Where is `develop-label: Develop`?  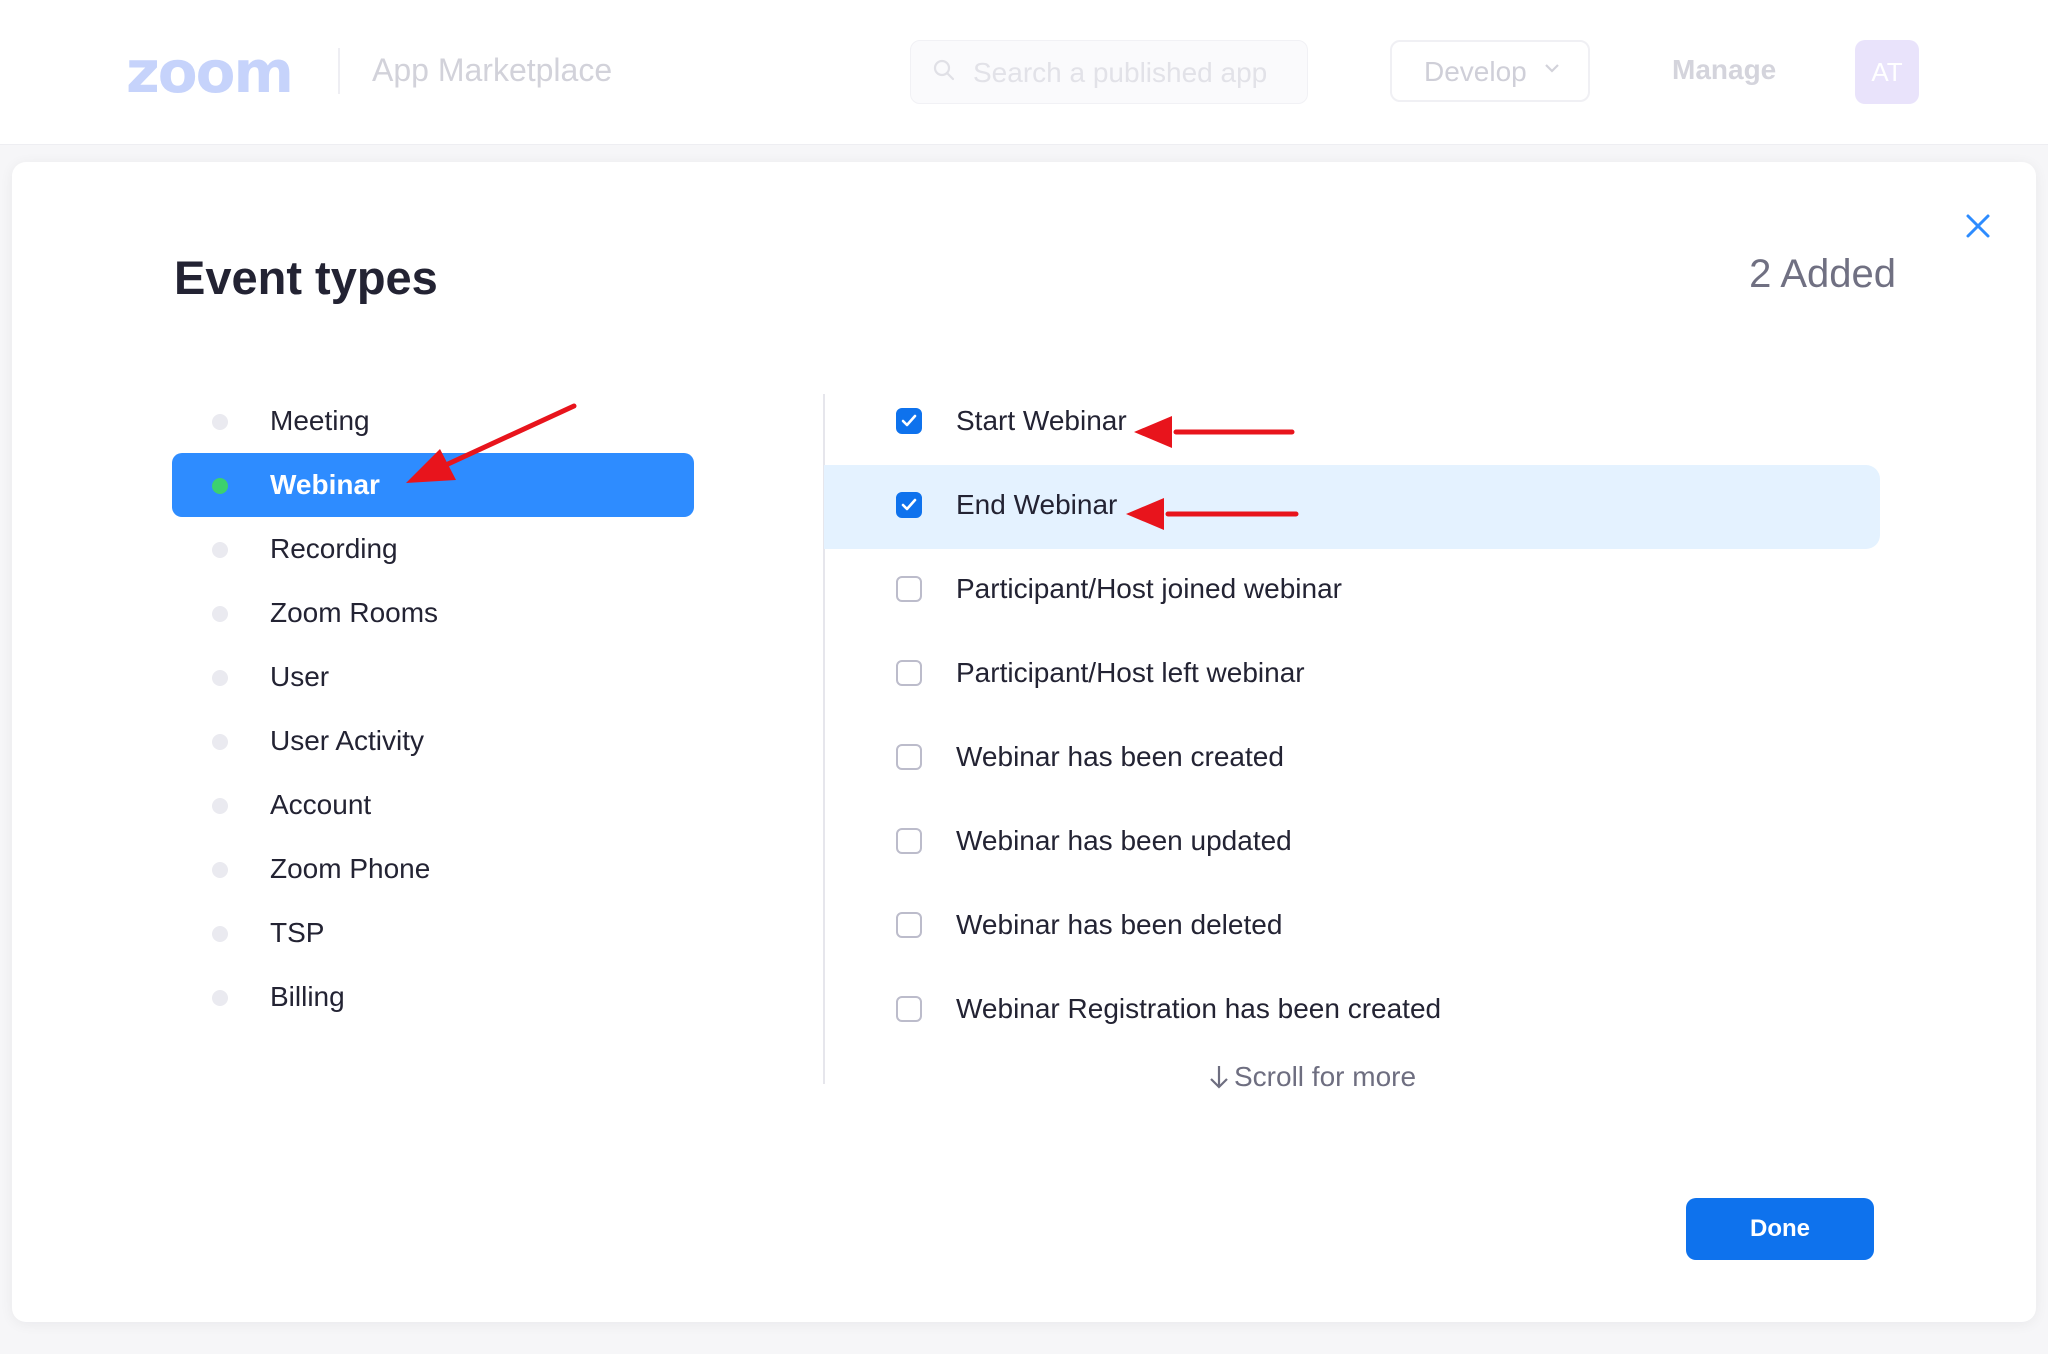 develop-label: Develop is located at coordinates (1475, 71).